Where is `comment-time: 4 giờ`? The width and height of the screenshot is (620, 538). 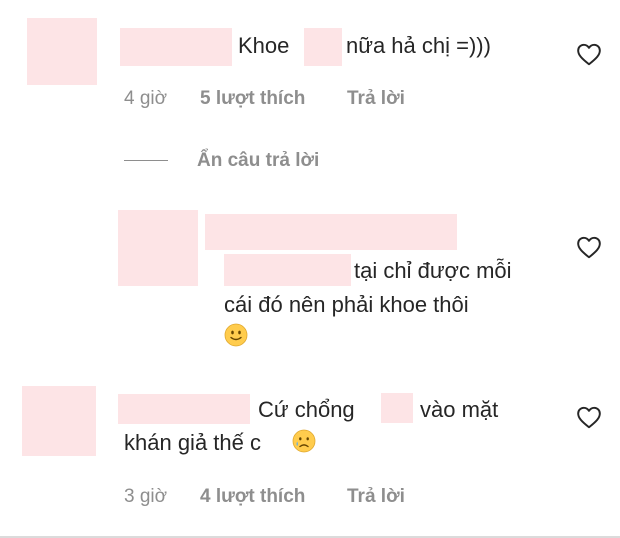
comment-time: 4 giờ is located at coordinates (146, 98).